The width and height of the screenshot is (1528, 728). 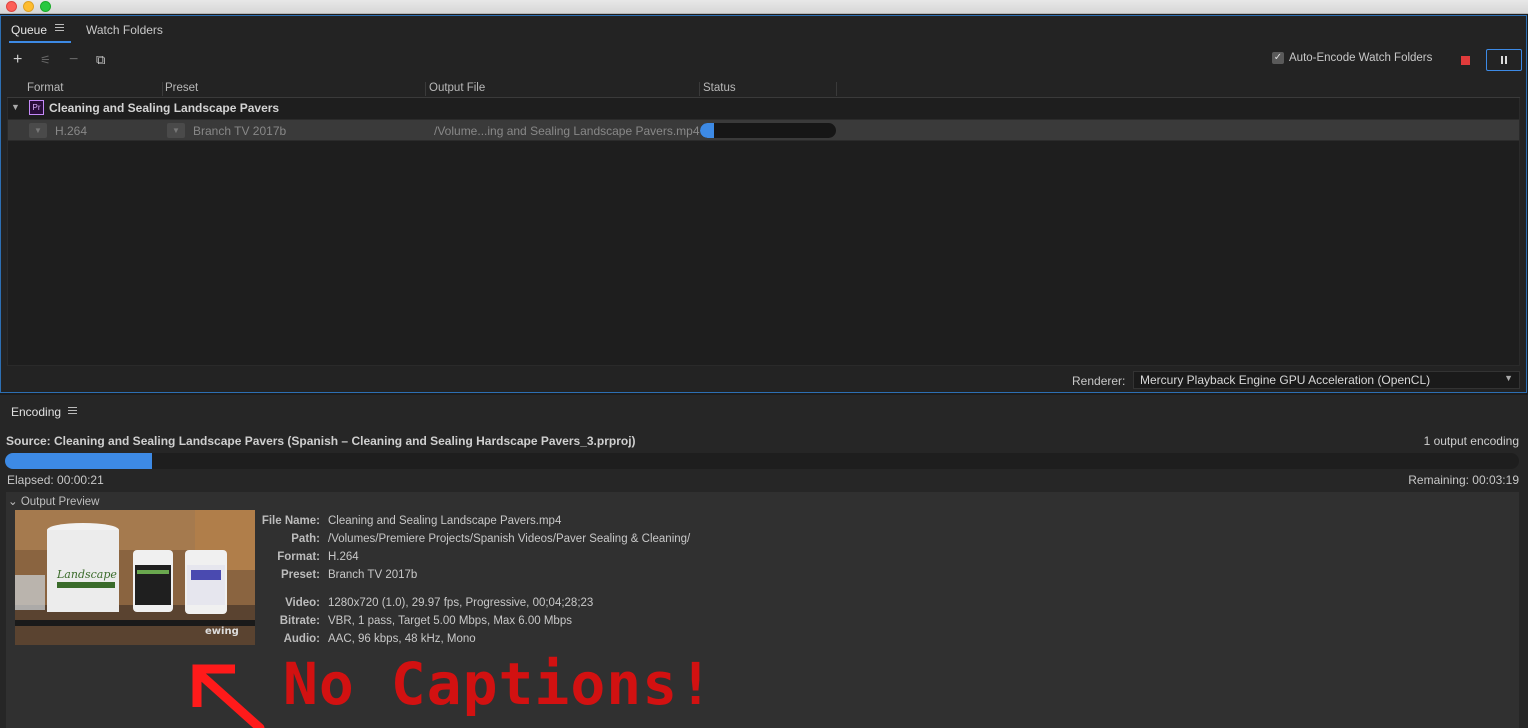 What do you see at coordinates (707, 130) in the screenshot?
I see `item-progress-fill` at bounding box center [707, 130].